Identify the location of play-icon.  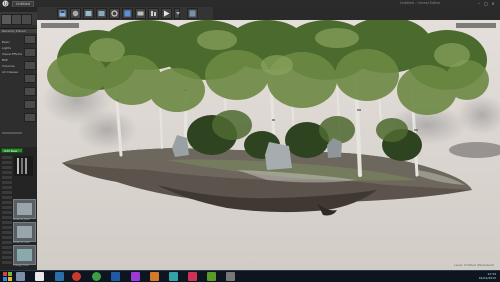
(167, 13).